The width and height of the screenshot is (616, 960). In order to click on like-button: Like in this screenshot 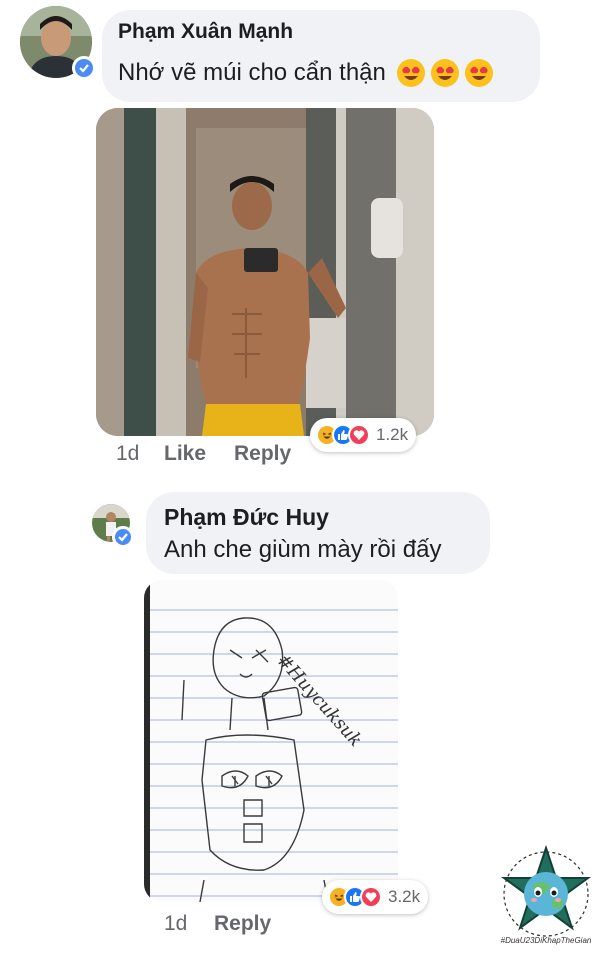, I will do `click(185, 454)`.